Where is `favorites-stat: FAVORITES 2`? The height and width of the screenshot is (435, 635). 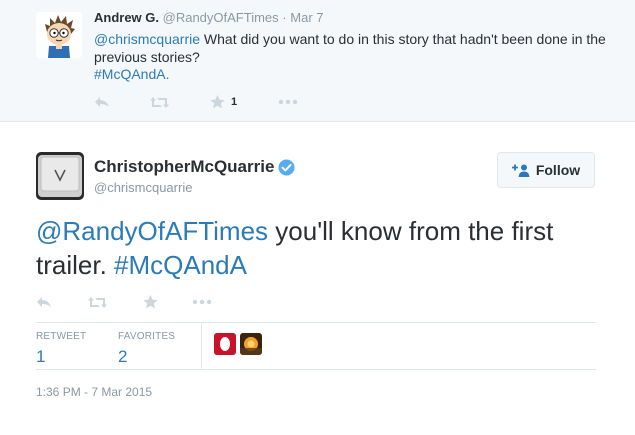
favorites-stat: FAVORITES 2 is located at coordinates (146, 349).